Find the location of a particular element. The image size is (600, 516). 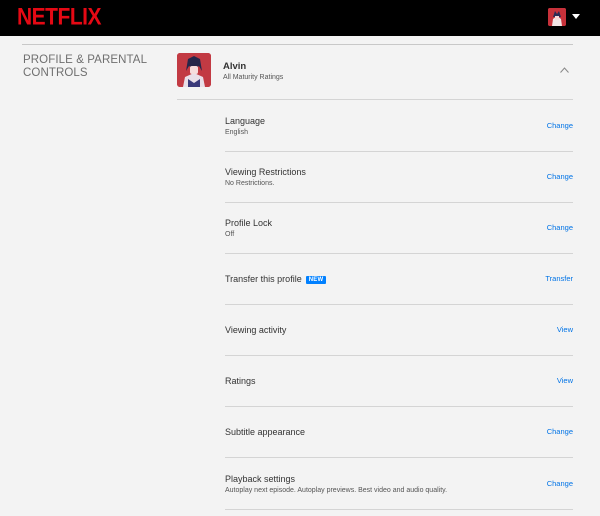

setting-label: Playback settings is located at coordinates (260, 479).